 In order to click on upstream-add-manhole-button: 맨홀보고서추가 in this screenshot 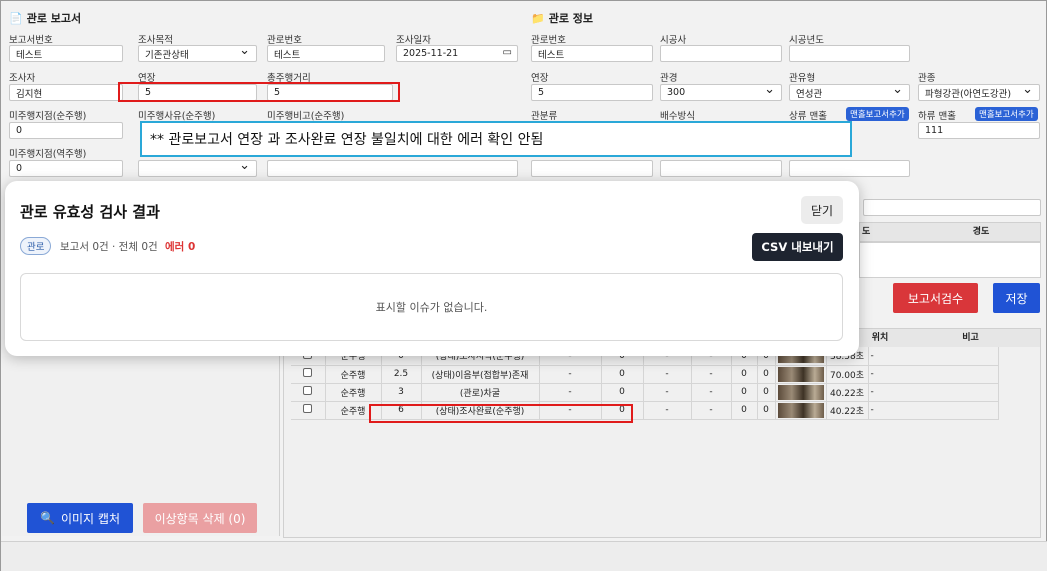, I will do `click(877, 114)`.